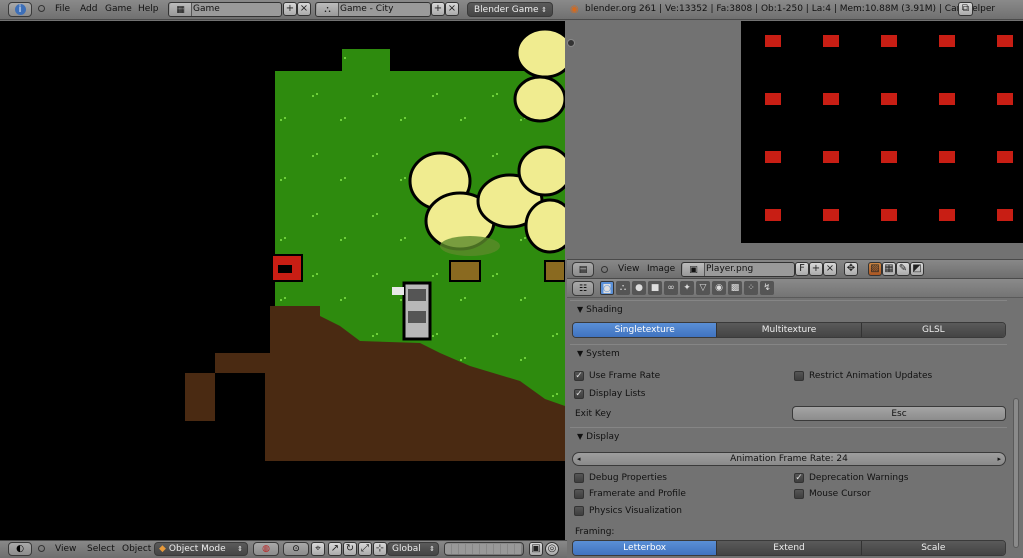  Describe the element at coordinates (162, 549) in the screenshot. I see `object-mode-icon: ◆` at that location.